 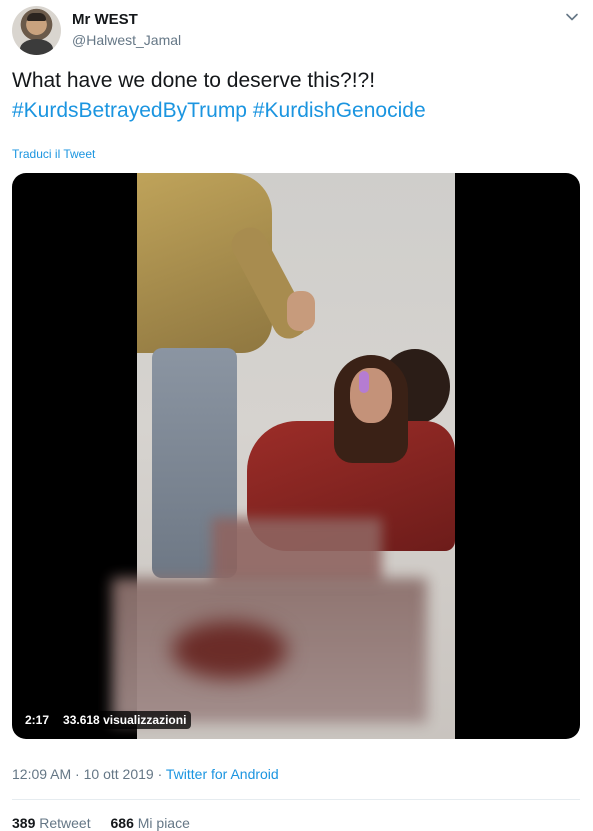 I want to click on avatar-shirt, so click(x=36, y=47).